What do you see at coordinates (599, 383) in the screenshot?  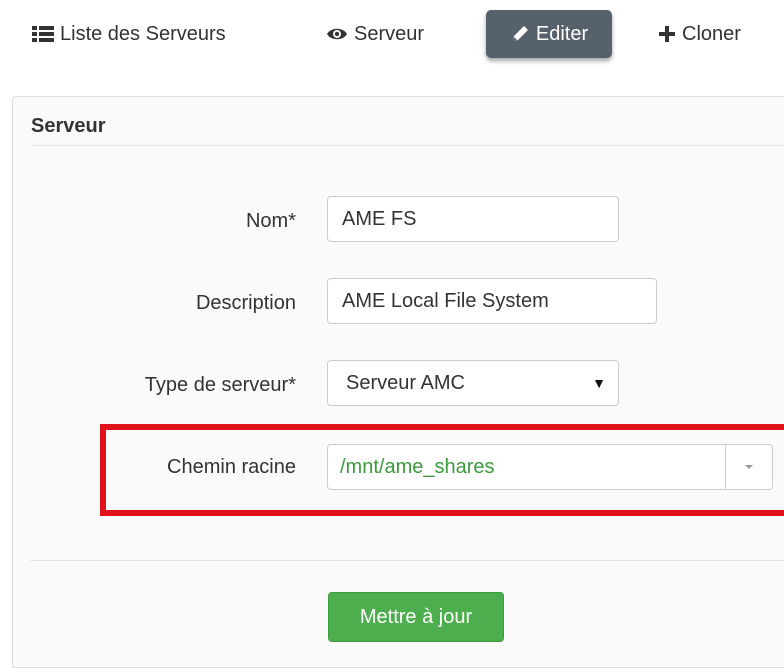 I see `caret-down-icon: ▼` at bounding box center [599, 383].